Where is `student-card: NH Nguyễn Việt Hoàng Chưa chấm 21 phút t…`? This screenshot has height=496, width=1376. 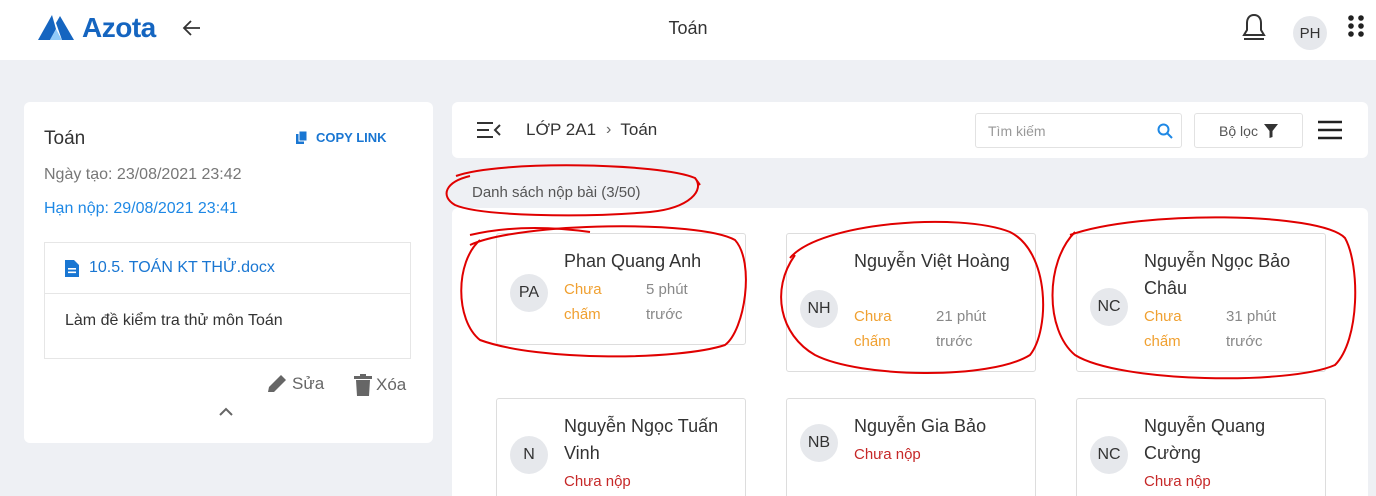 student-card: NH Nguyễn Việt Hoàng Chưa chấm 21 phút t… is located at coordinates (911, 302).